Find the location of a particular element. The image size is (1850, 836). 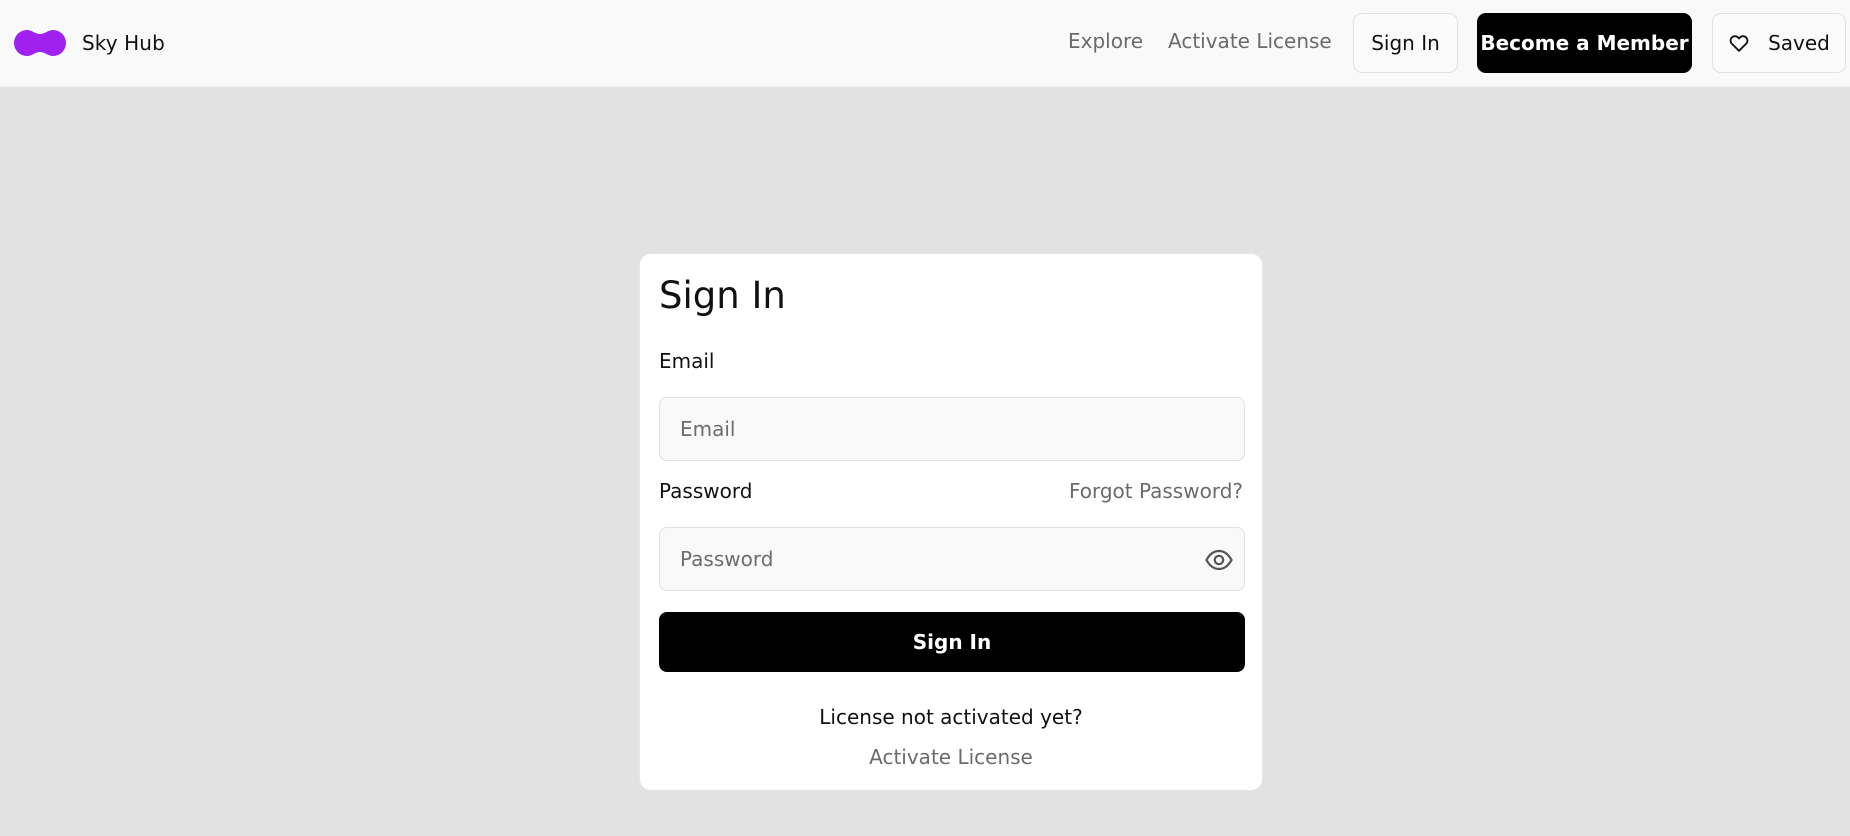

eye-icon is located at coordinates (1219, 560).